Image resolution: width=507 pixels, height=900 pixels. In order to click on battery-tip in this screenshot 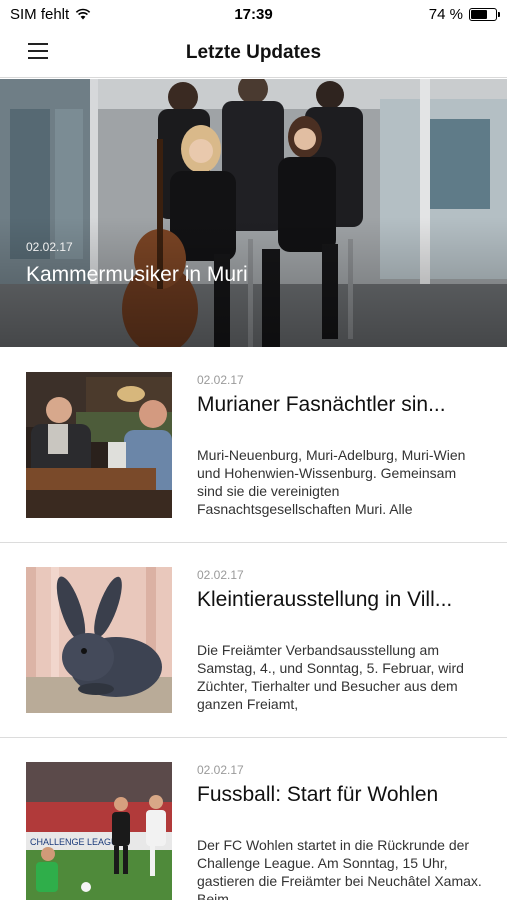, I will do `click(499, 14)`.